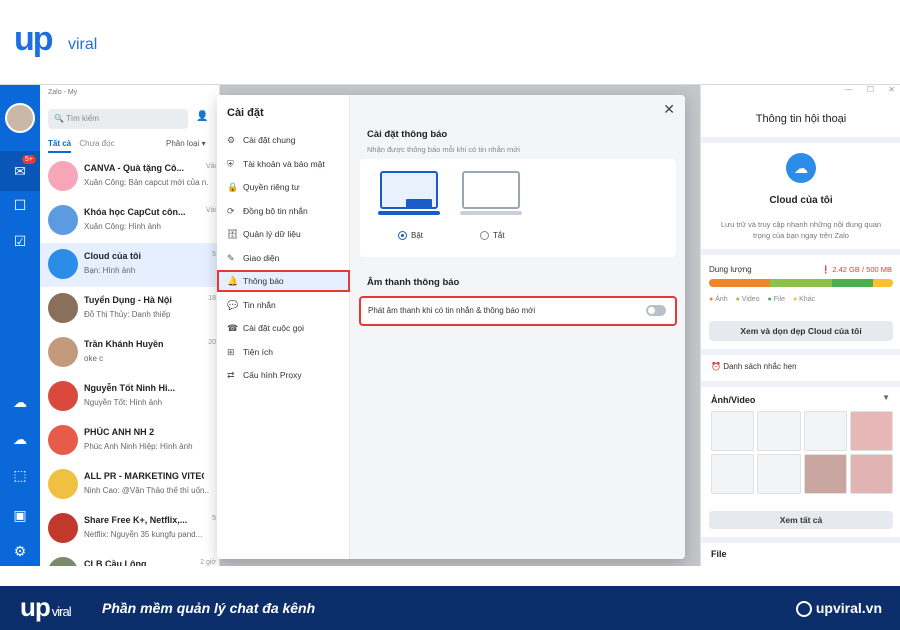 This screenshot has height=630, width=900. I want to click on settings-menu-item: 🔔 Thông báo, so click(283, 281).